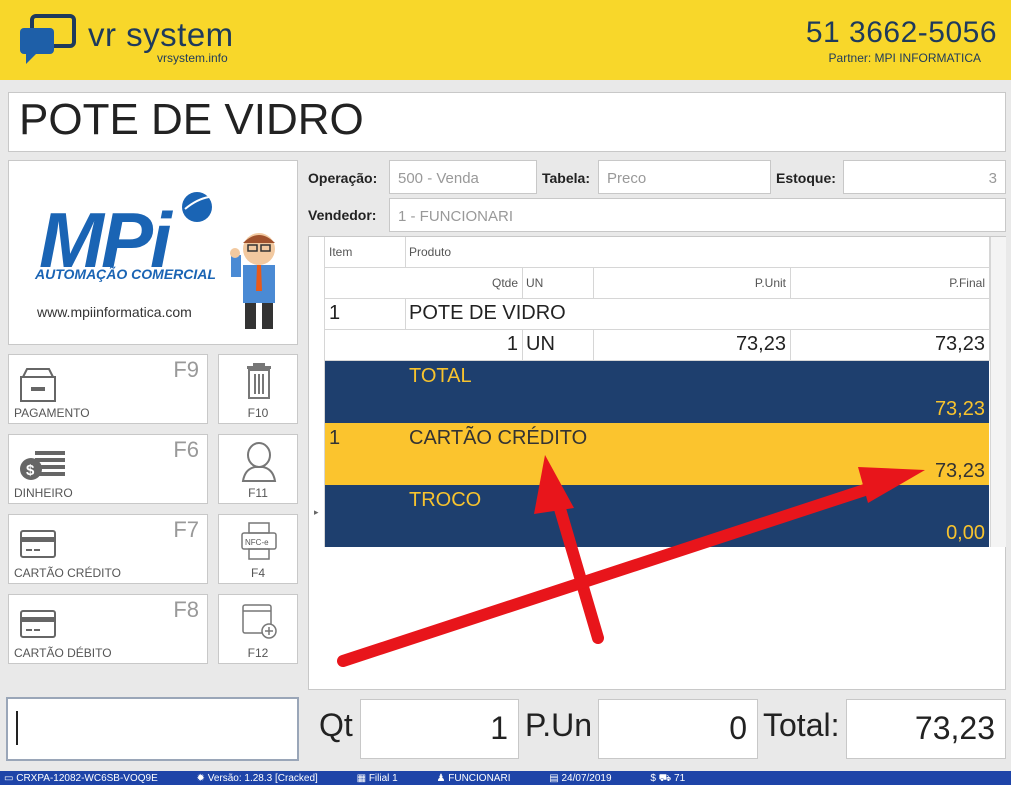 This screenshot has height=785, width=1011. What do you see at coordinates (559, 725) in the screenshot?
I see `pun-label: P.Un` at bounding box center [559, 725].